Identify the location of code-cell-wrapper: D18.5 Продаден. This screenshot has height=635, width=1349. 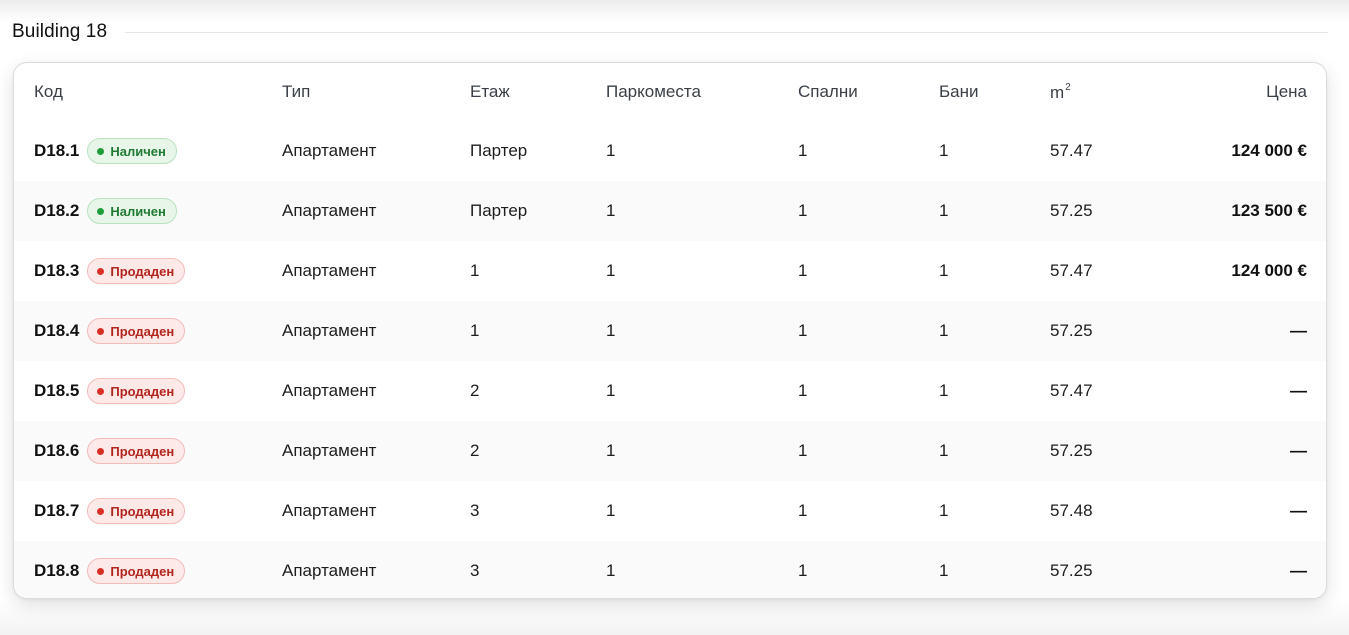
(158, 391).